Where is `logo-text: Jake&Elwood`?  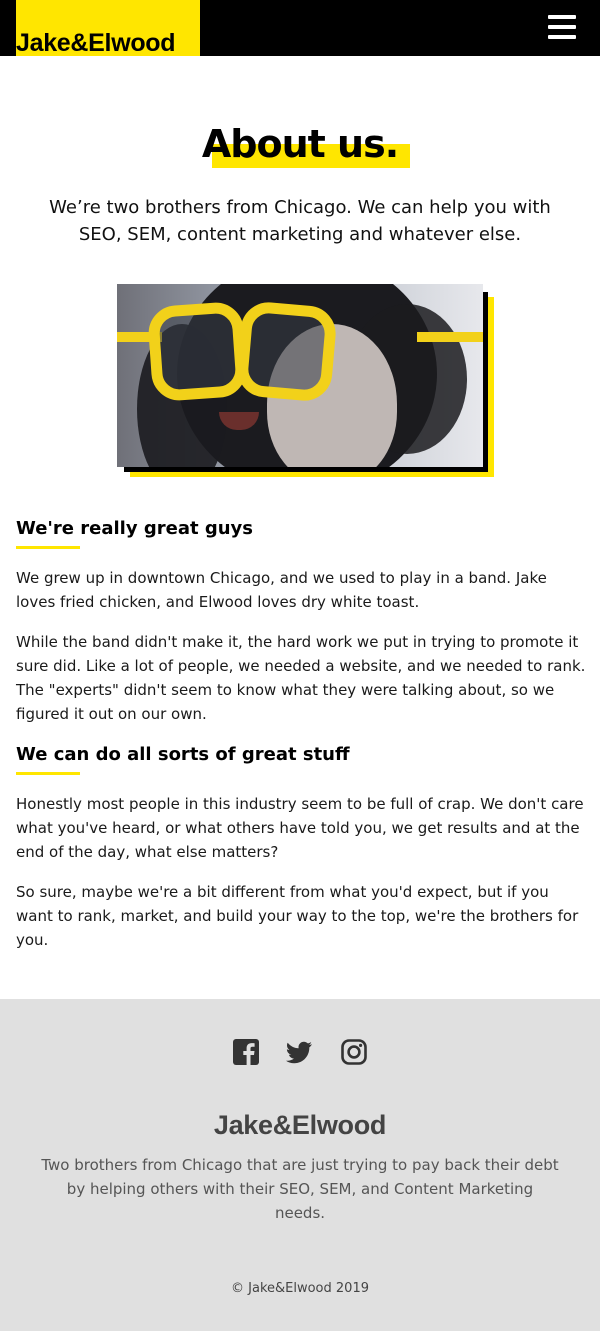 logo-text: Jake&Elwood is located at coordinates (96, 43).